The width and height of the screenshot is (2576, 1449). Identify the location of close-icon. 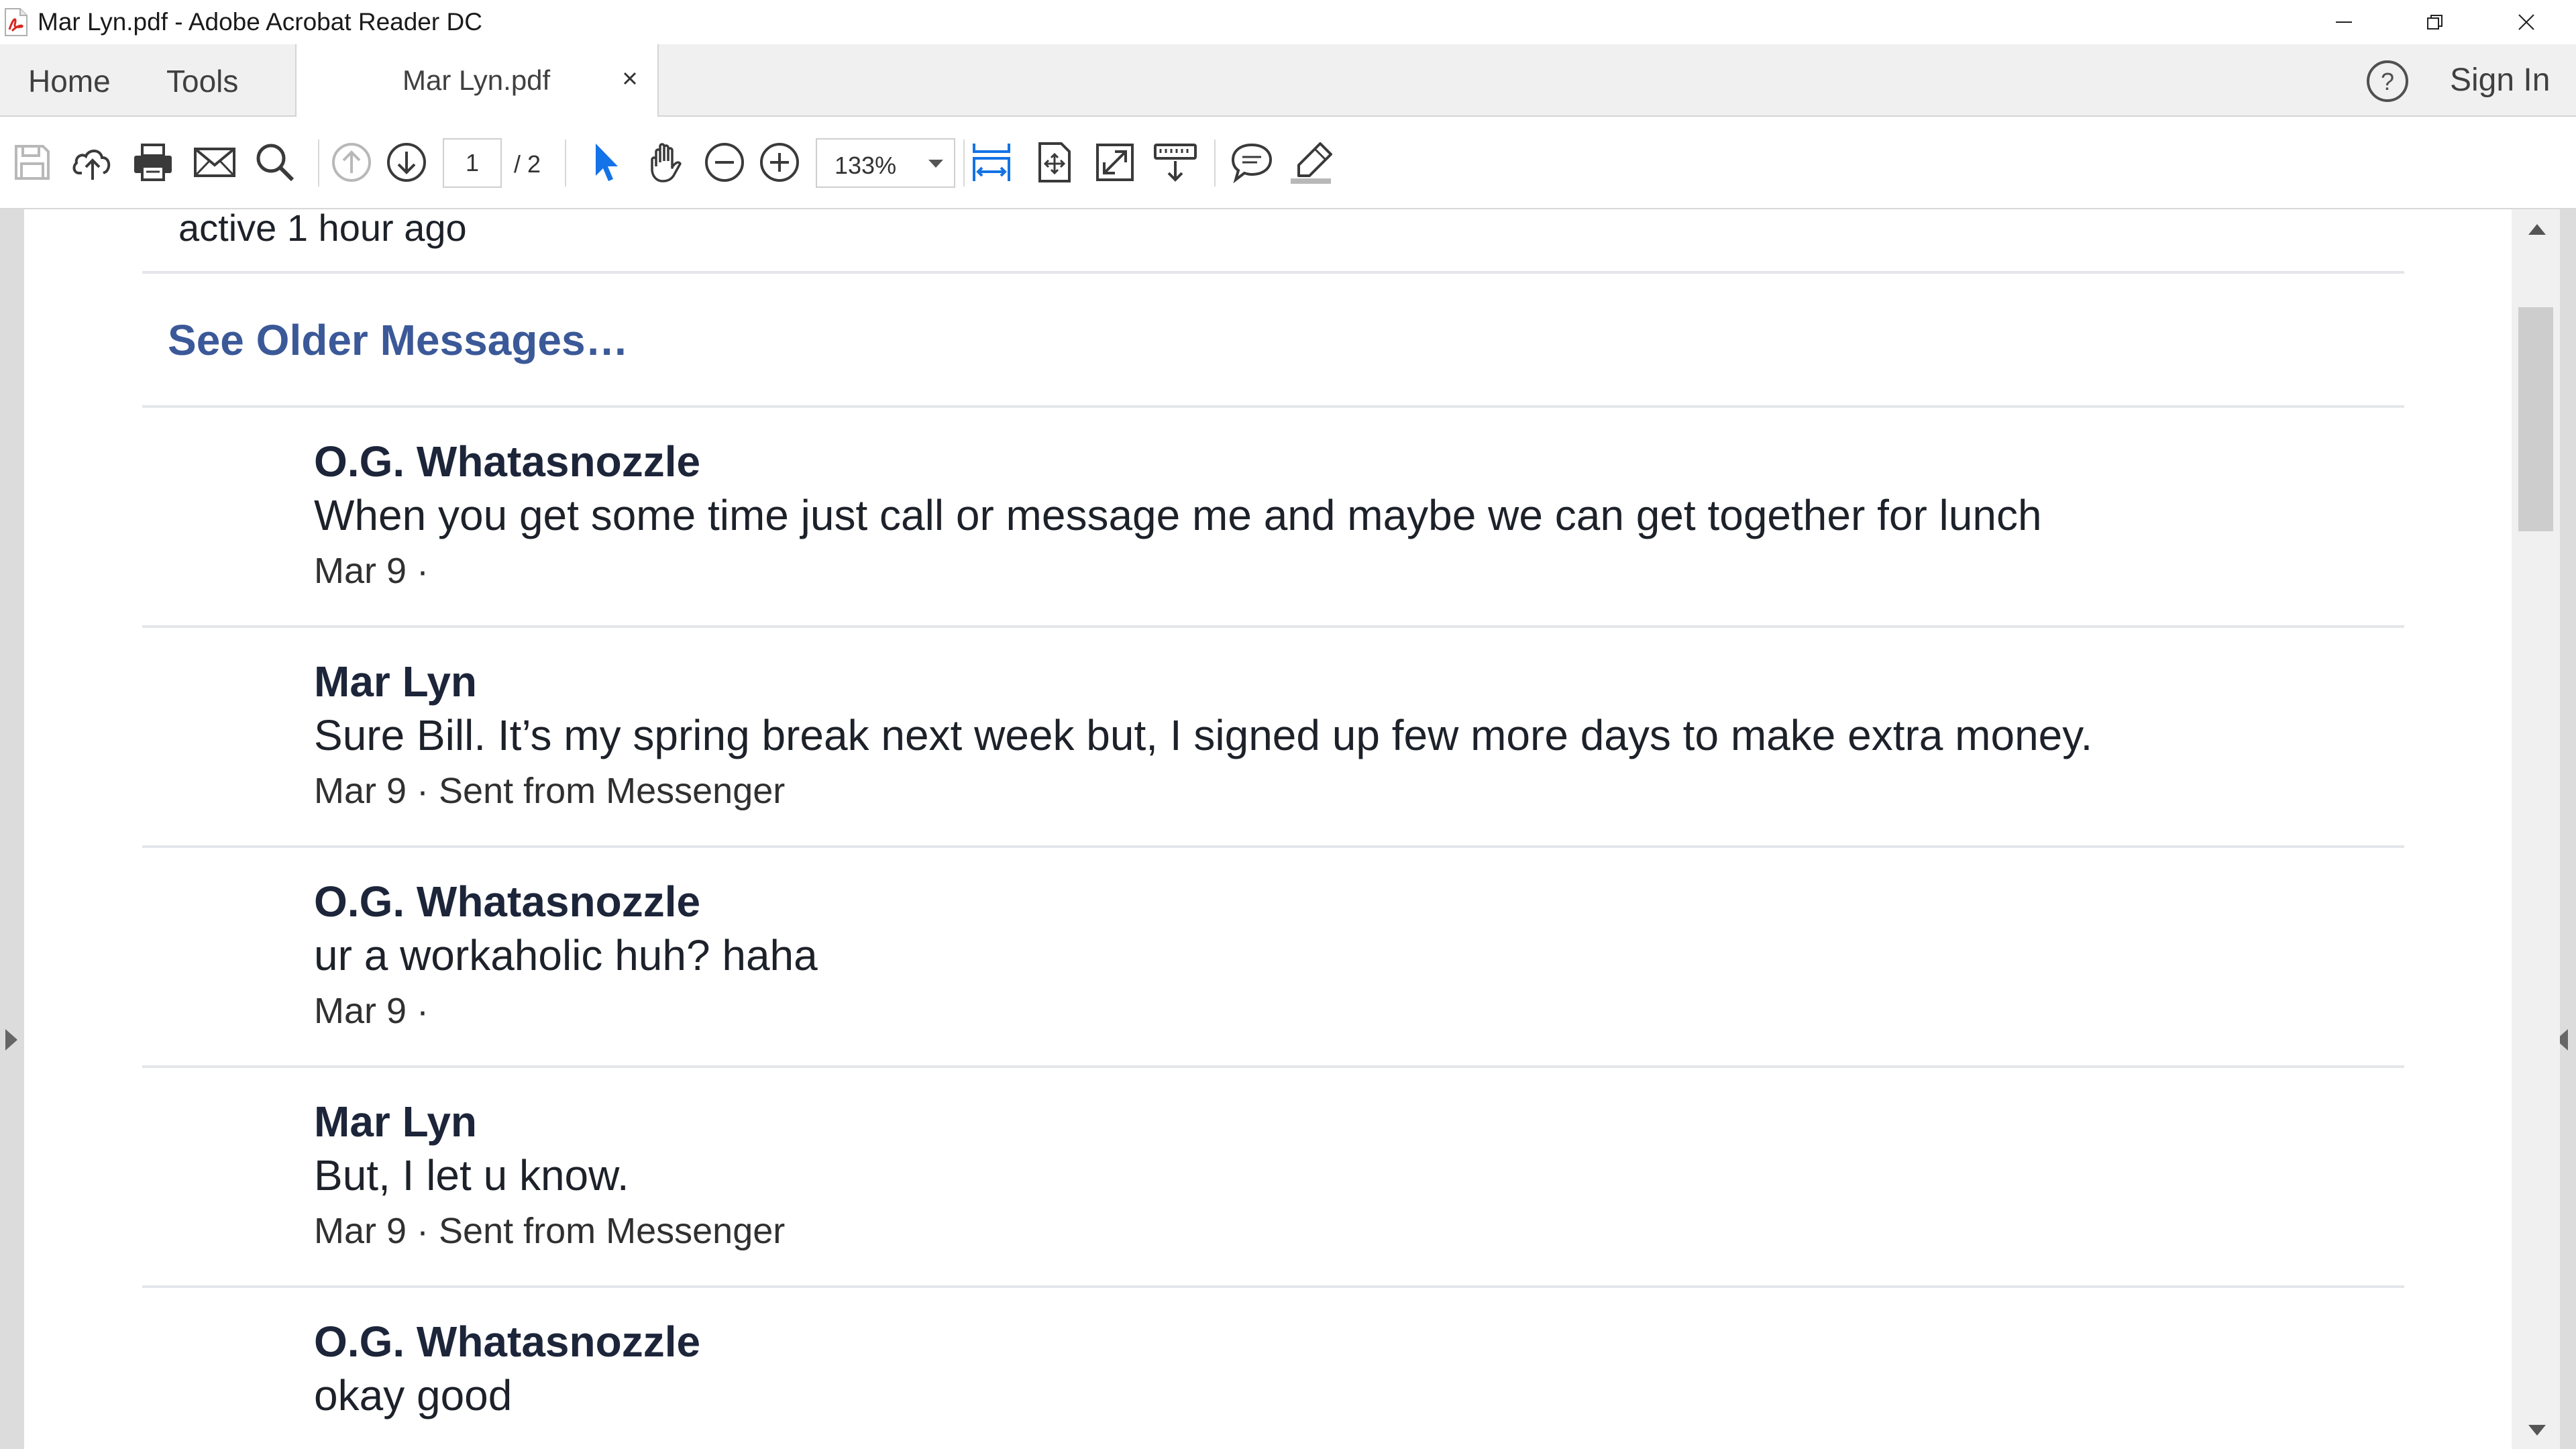
(2526, 22).